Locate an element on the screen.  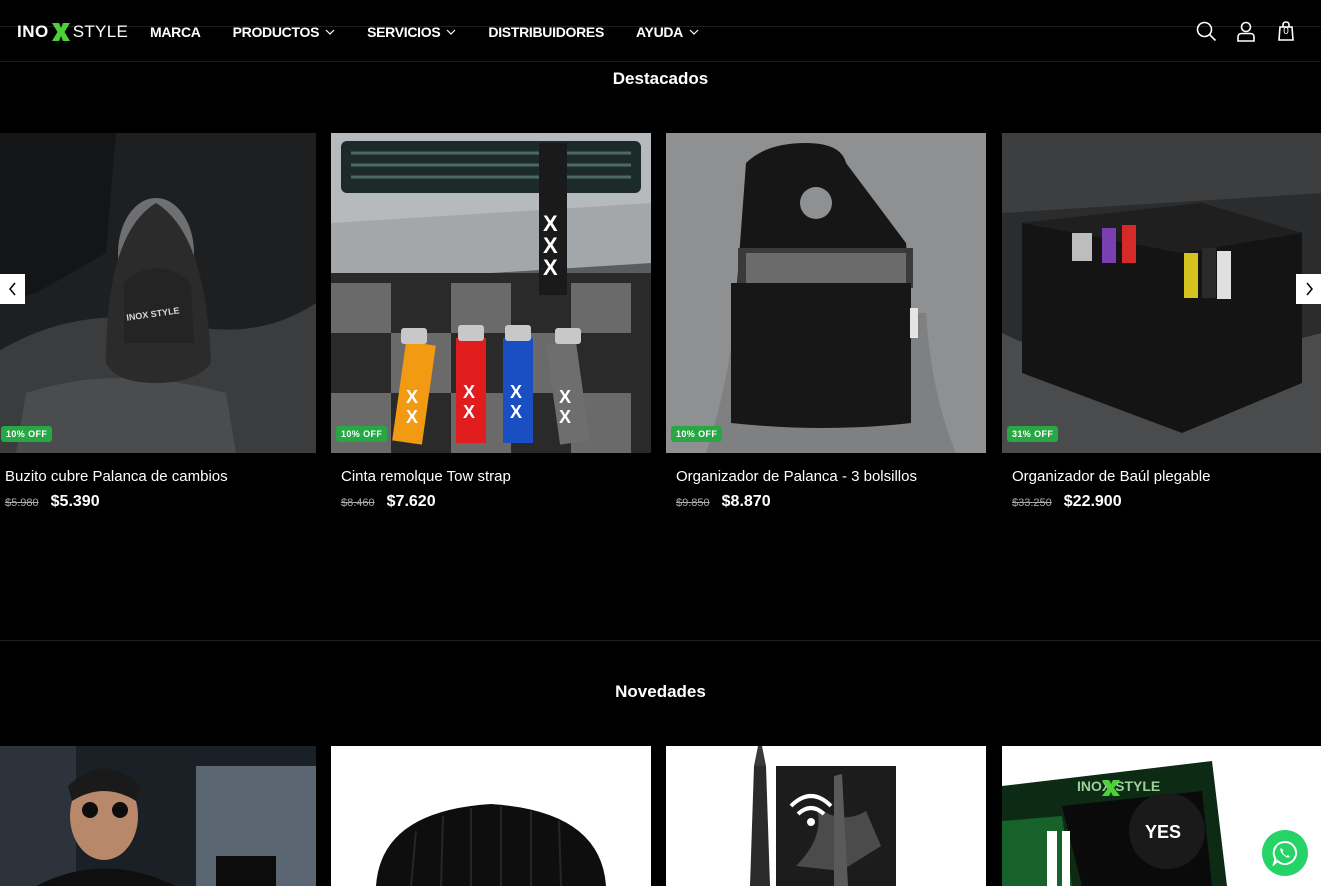
organizer-image is located at coordinates (826, 293).